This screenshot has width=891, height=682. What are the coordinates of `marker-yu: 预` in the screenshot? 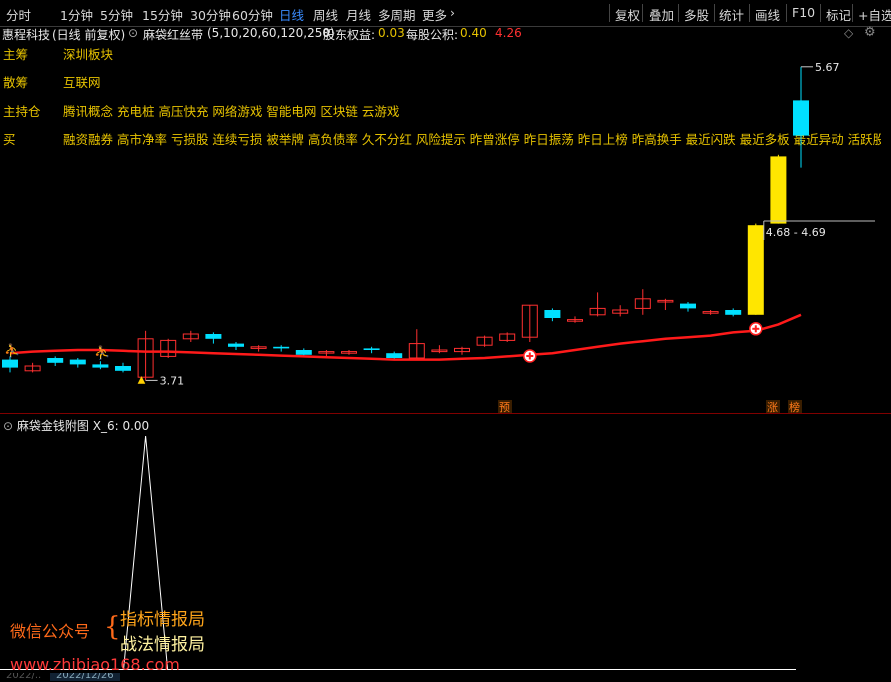 It's located at (504, 407).